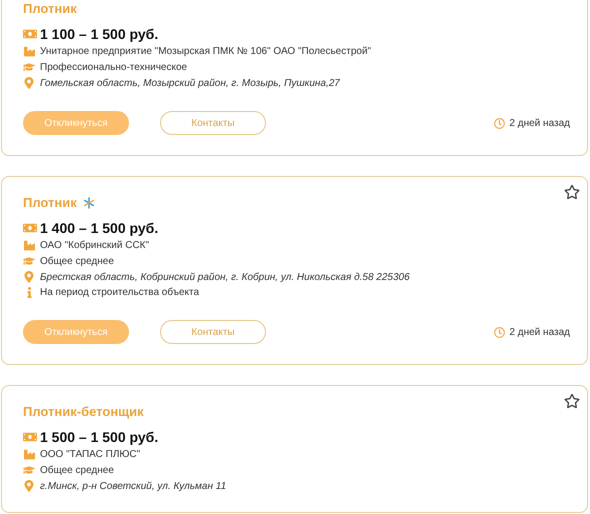 The width and height of the screenshot is (590, 514). Describe the element at coordinates (225, 277) in the screenshot. I see `address-text: Брестская область, Кобринский район, г. Кобрин, ул. Никольская д.58 225306` at that location.